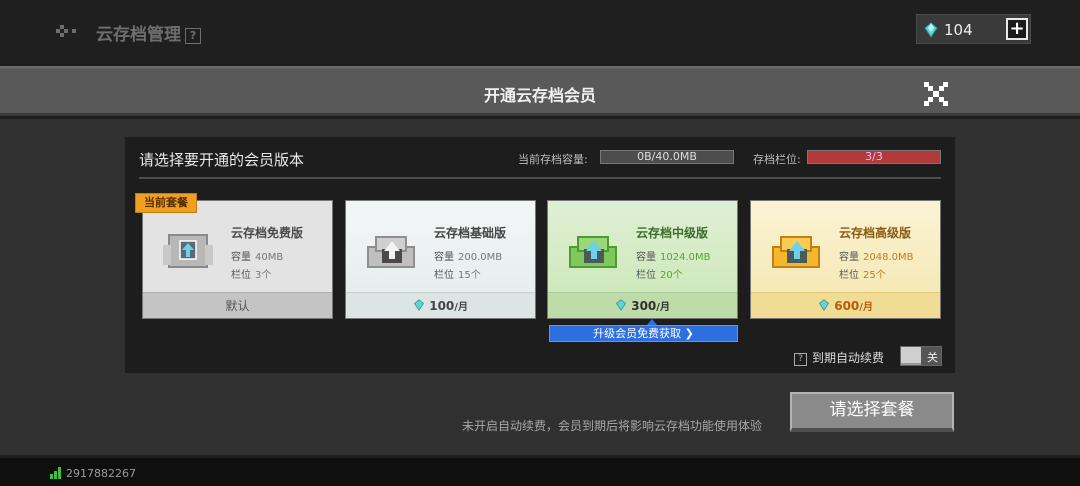 The image size is (1080, 486). What do you see at coordinates (166, 203) in the screenshot?
I see `current-plan-badge: 当前套餐` at bounding box center [166, 203].